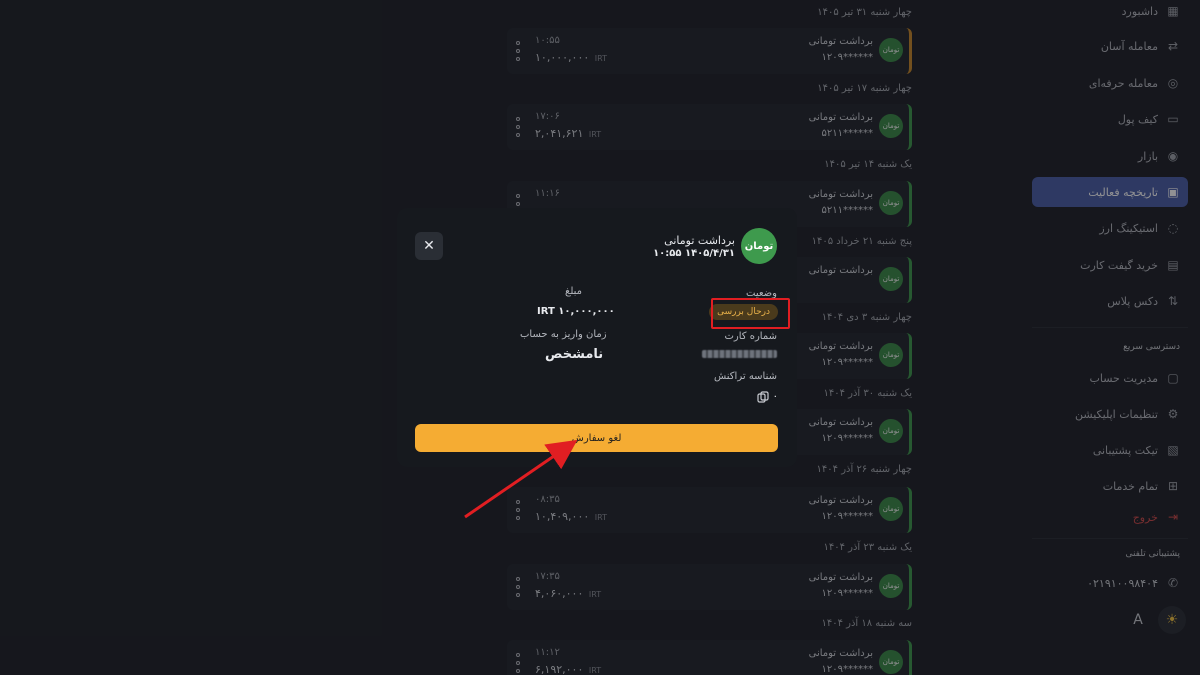 Image resolution: width=1200 pixels, height=675 pixels. I want to click on card-number-blurred, so click(739, 354).